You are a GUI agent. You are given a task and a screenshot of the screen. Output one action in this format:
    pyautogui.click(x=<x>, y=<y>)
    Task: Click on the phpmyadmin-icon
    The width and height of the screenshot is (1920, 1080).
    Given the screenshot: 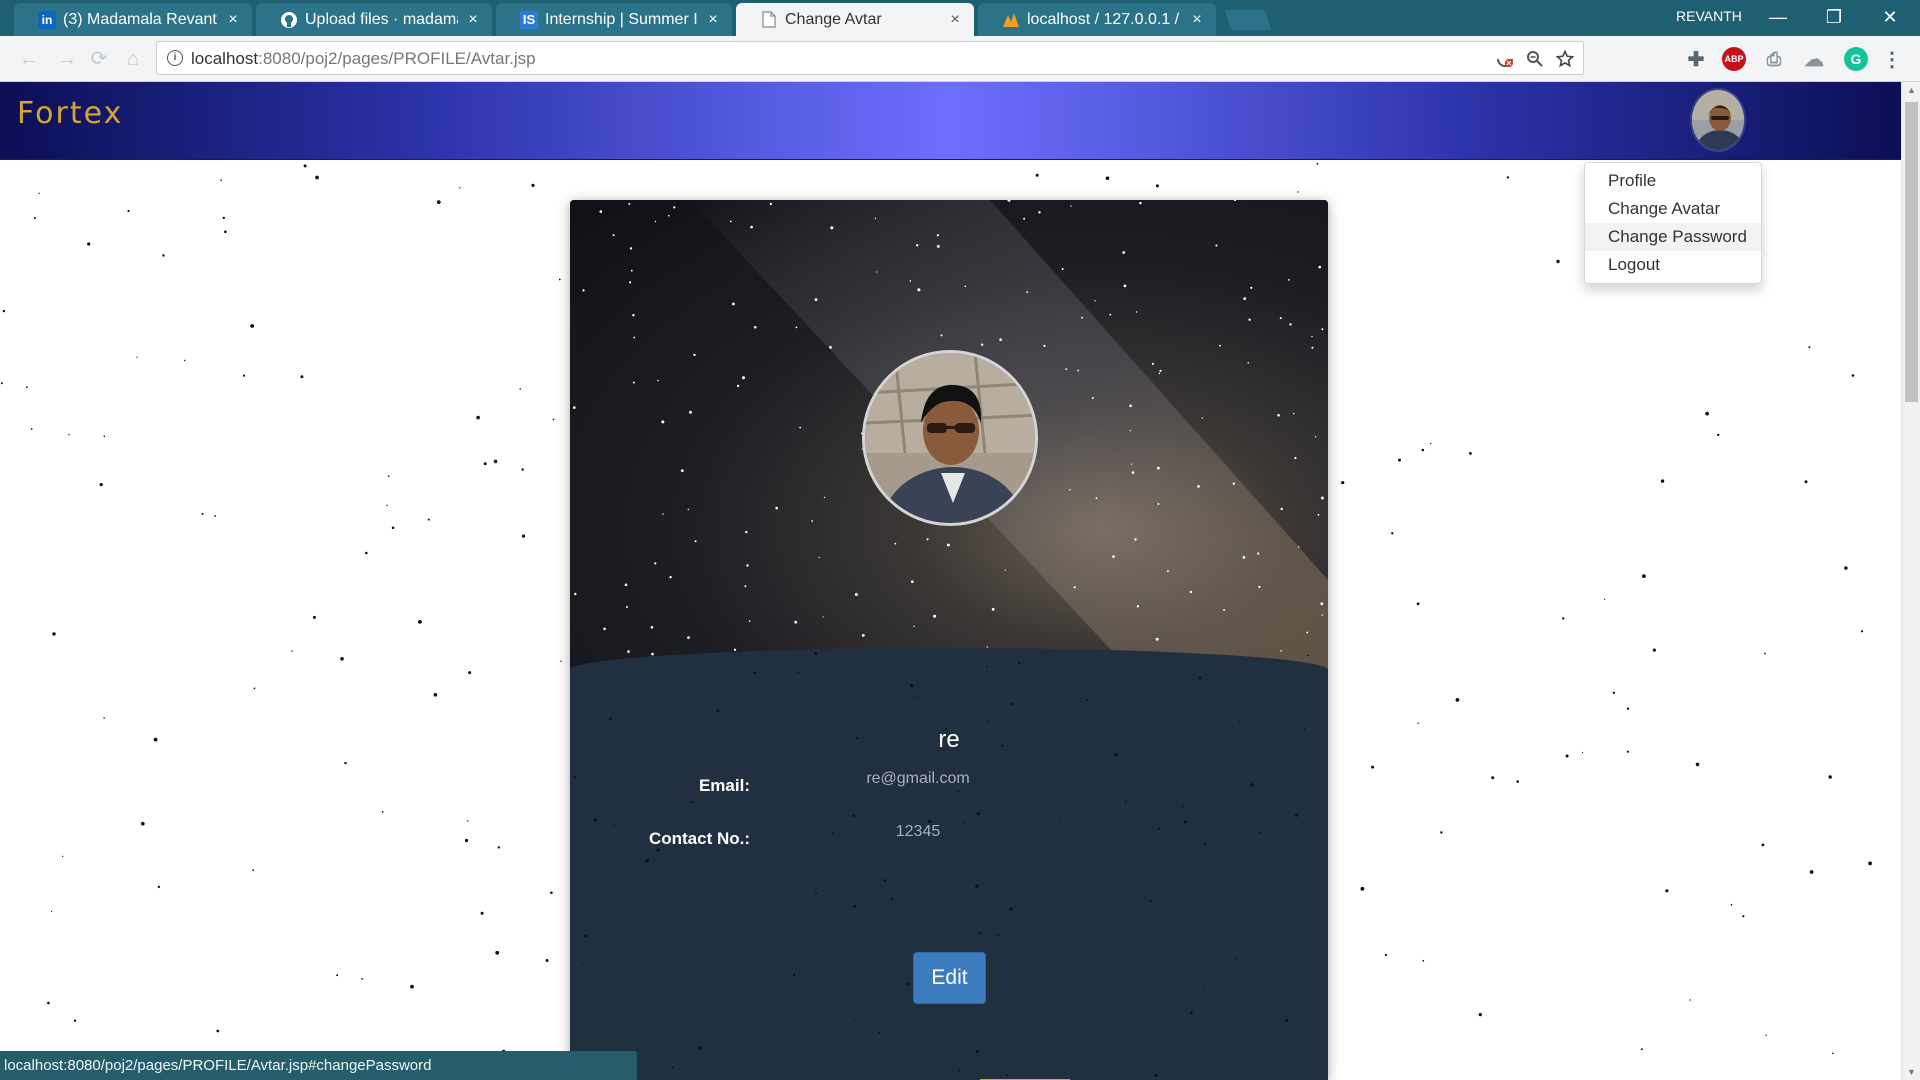 What is the action you would take?
    pyautogui.click(x=1011, y=20)
    